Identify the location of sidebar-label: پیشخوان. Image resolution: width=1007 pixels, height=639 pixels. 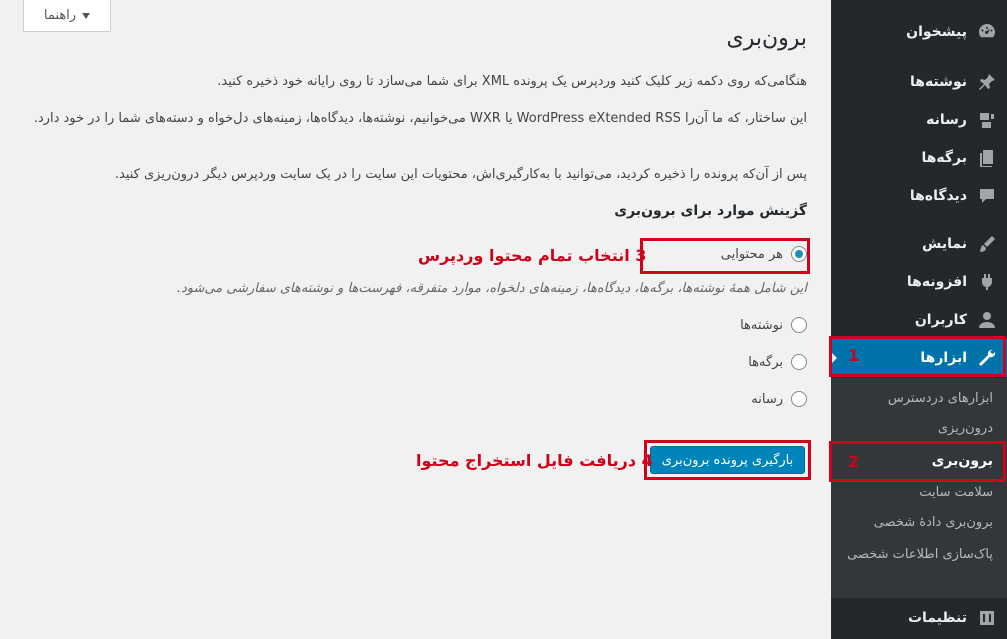
(936, 32).